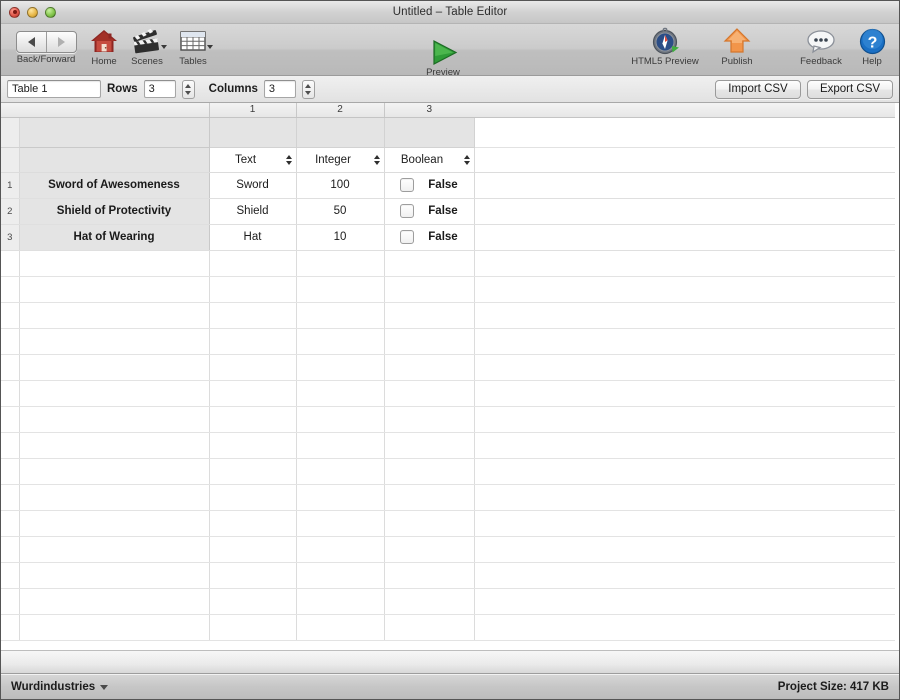 Image resolution: width=900 pixels, height=700 pixels. Describe the element at coordinates (114, 132) in the screenshot. I see `band-name-cell` at that location.